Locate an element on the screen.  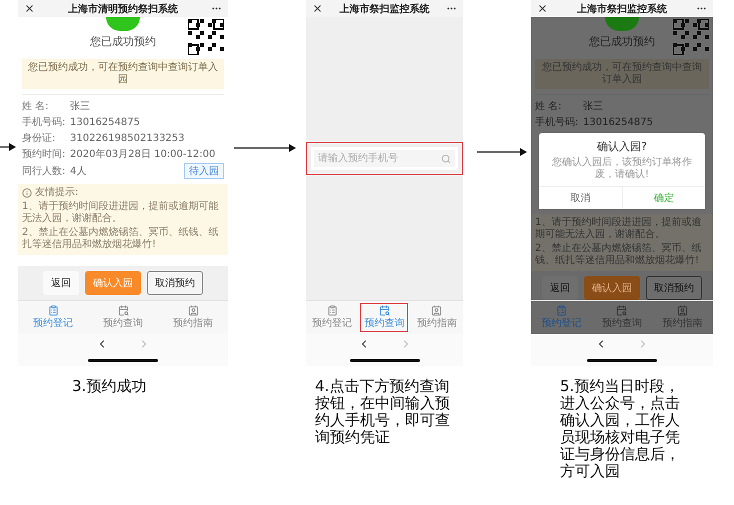
confirm-button: 确定 is located at coordinates (663, 198).